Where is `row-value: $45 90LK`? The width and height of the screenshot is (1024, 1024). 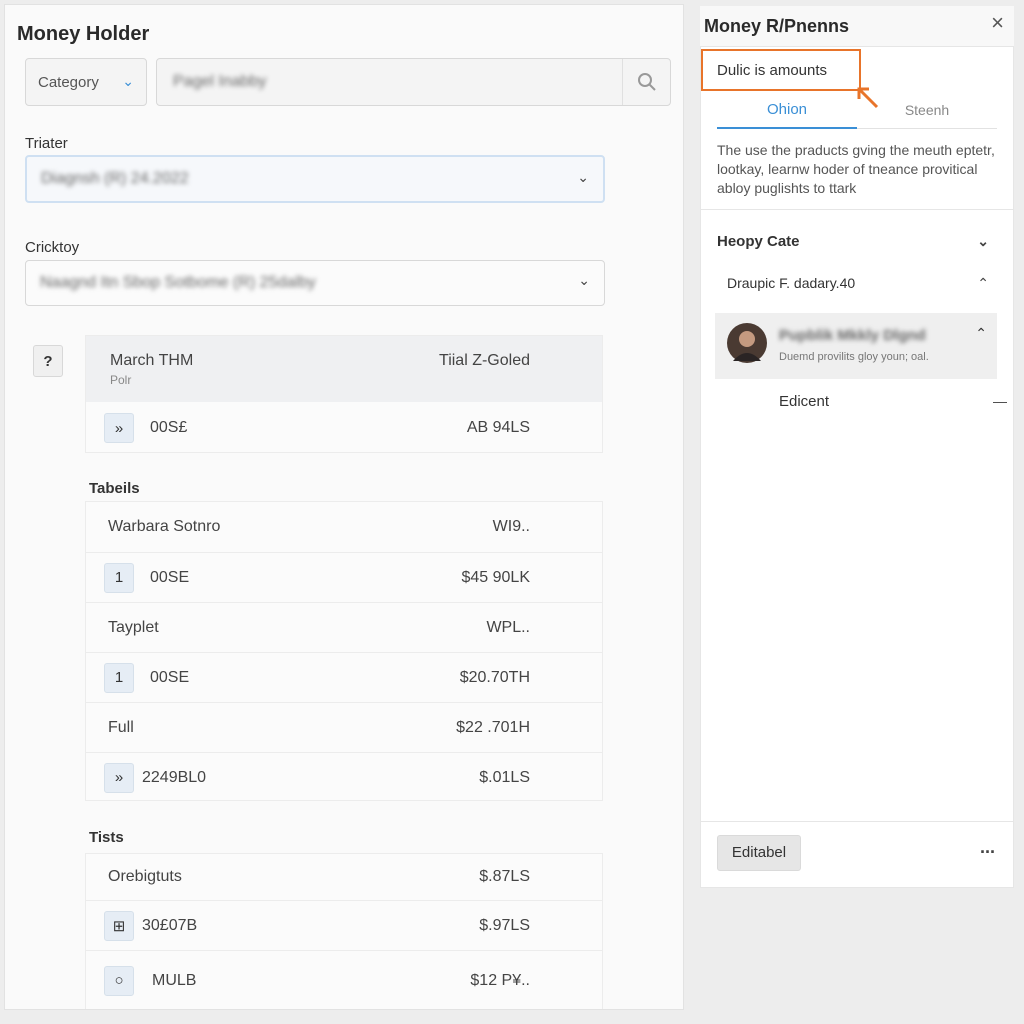 row-value: $45 90LK is located at coordinates (495, 577).